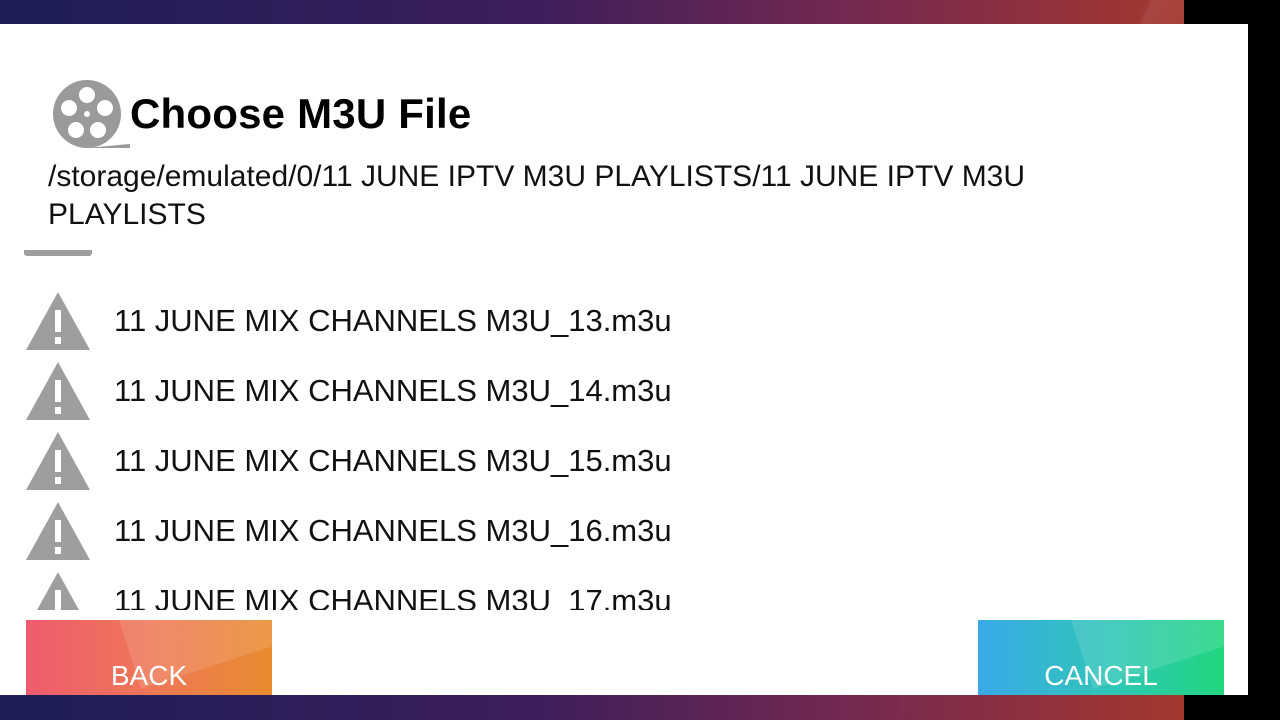  What do you see at coordinates (149, 657) in the screenshot?
I see `back-button: BACK` at bounding box center [149, 657].